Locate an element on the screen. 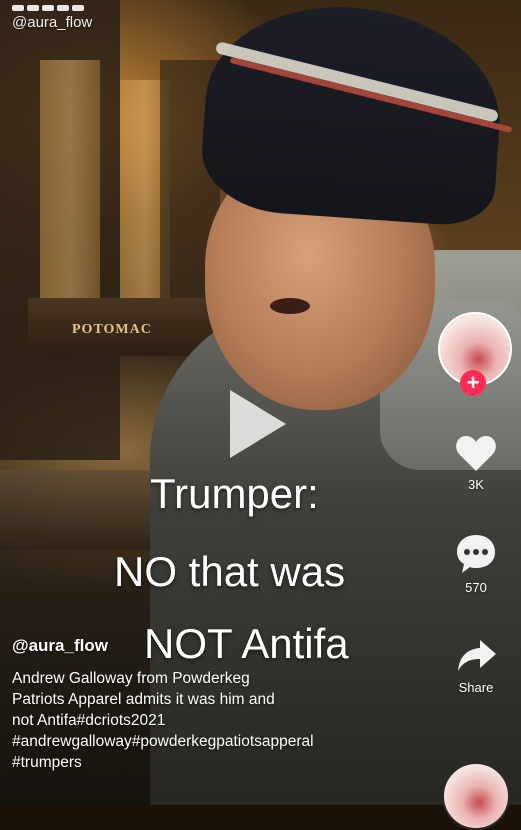 The image size is (521, 830). music-disc-icon is located at coordinates (476, 796).